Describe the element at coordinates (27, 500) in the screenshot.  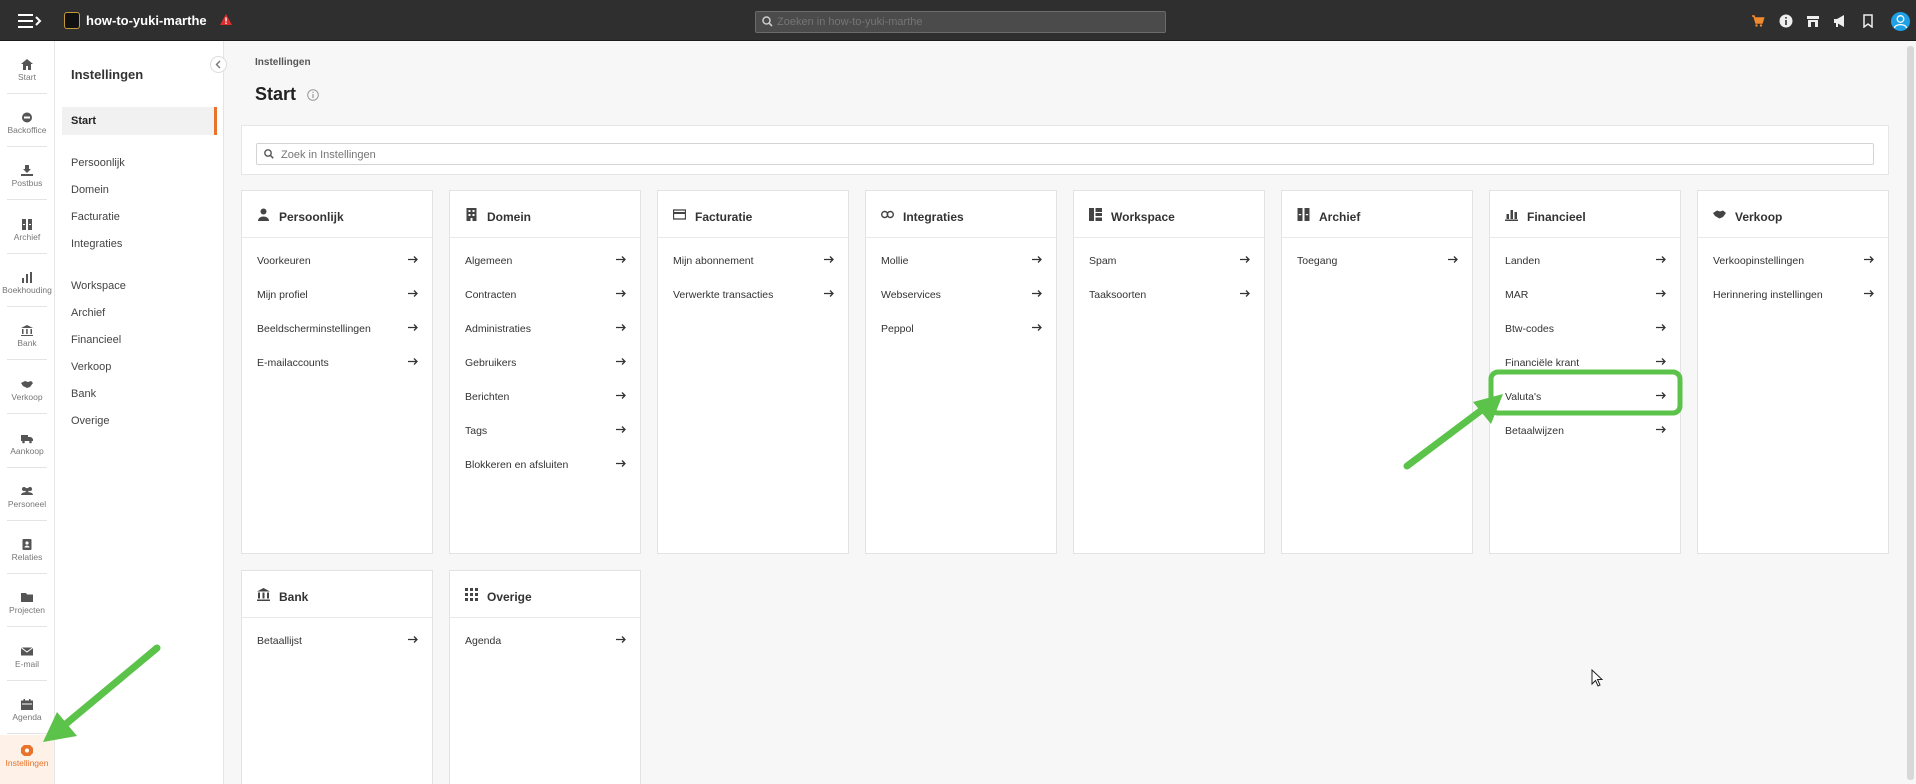
I see `rail-item-personeel: Personeel` at that location.